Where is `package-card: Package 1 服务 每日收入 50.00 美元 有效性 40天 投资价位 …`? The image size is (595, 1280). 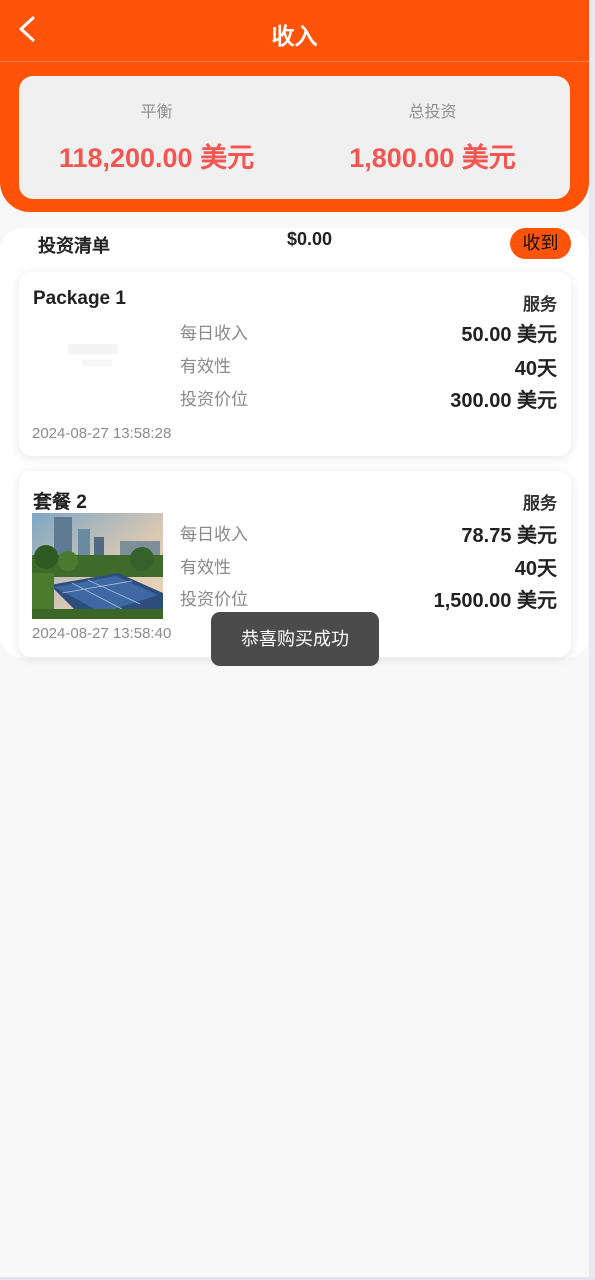
package-card: Package 1 服务 每日收入 50.00 美元 有效性 40天 投资价位 … is located at coordinates (295, 364).